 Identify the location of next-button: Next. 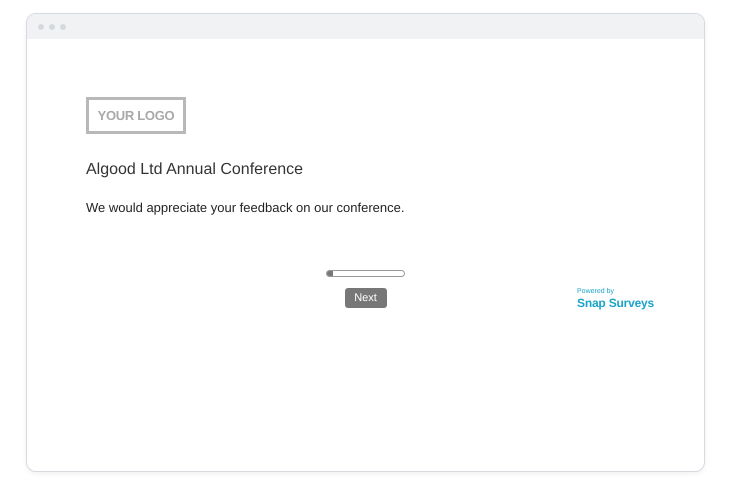
(365, 298).